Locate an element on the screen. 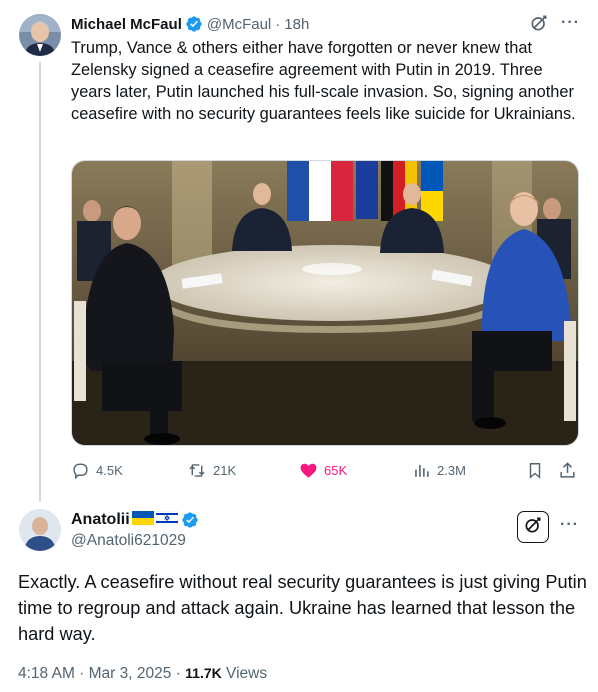 The image size is (598, 692). views-count: 2.3M is located at coordinates (451, 470).